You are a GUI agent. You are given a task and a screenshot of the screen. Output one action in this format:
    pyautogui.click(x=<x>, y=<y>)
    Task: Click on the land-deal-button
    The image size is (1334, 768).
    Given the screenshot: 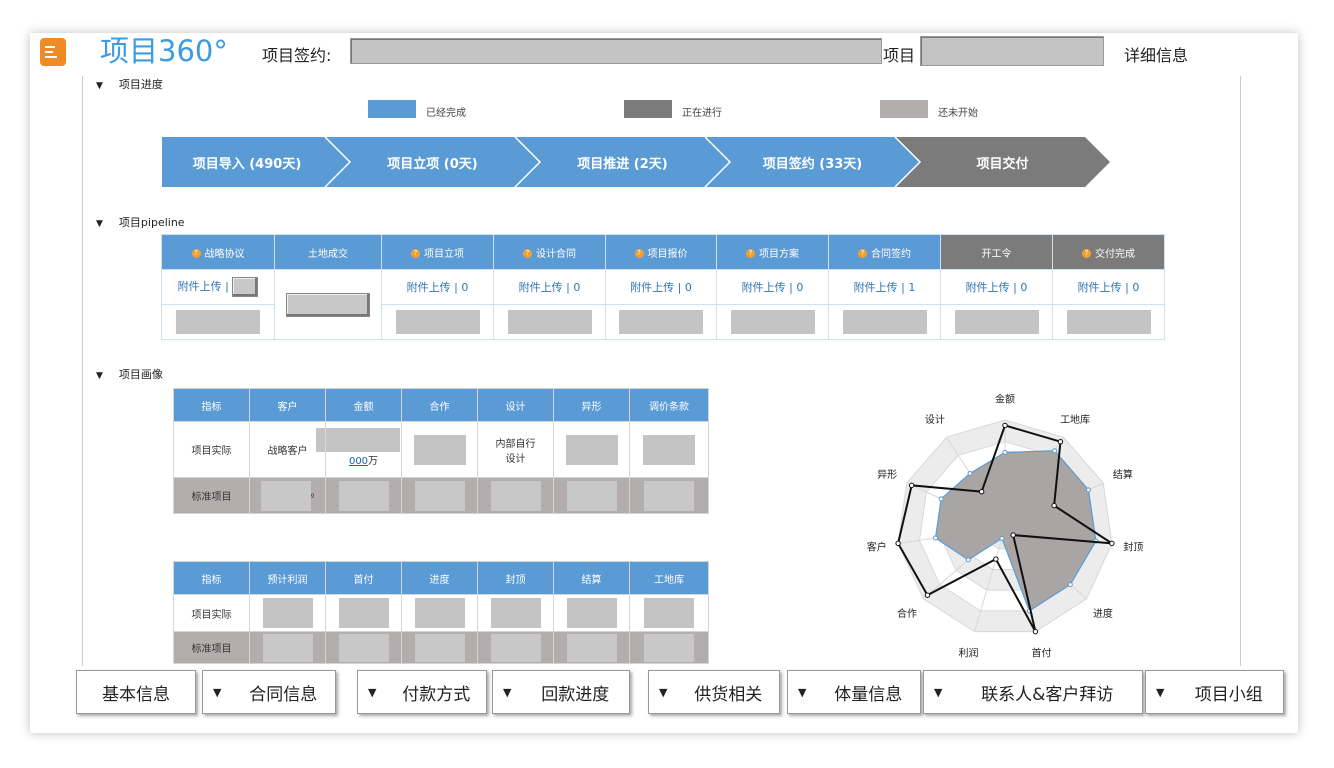 What is the action you would take?
    pyautogui.click(x=328, y=304)
    